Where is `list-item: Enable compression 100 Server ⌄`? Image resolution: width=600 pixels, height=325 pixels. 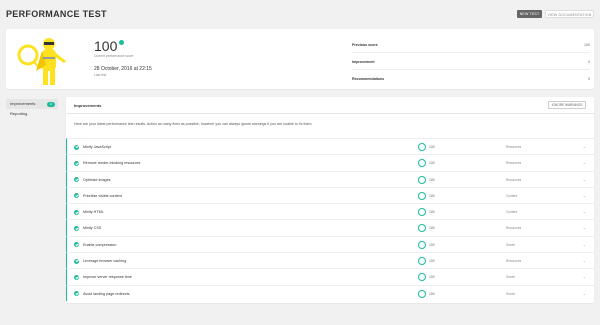
list-item: Enable compression 100 Server ⌄ is located at coordinates (330, 244).